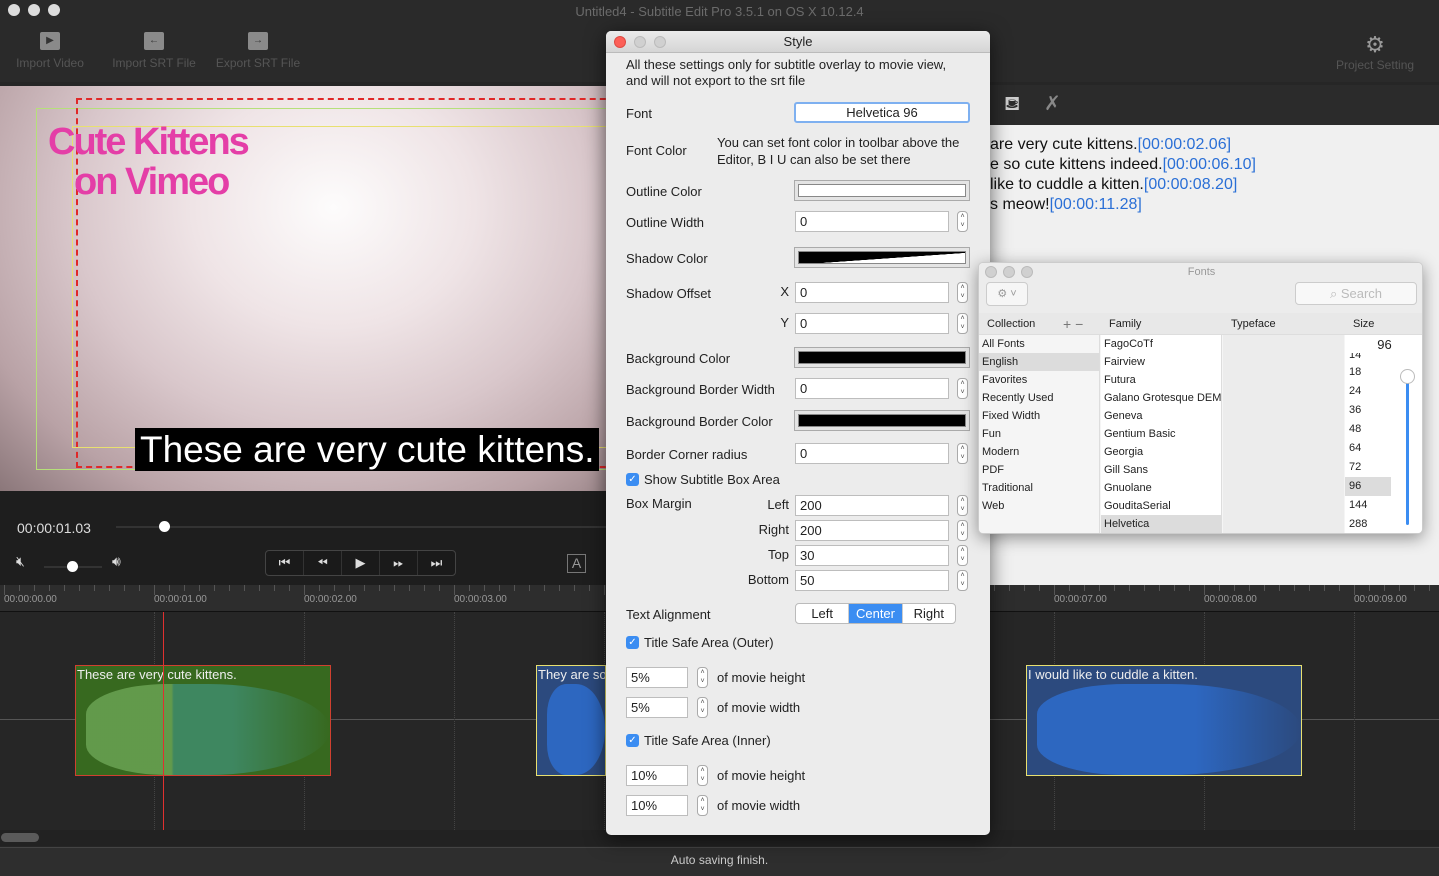  What do you see at coordinates (154, 51) in the screenshot?
I see `import-srt-button: ← Import SRT File` at bounding box center [154, 51].